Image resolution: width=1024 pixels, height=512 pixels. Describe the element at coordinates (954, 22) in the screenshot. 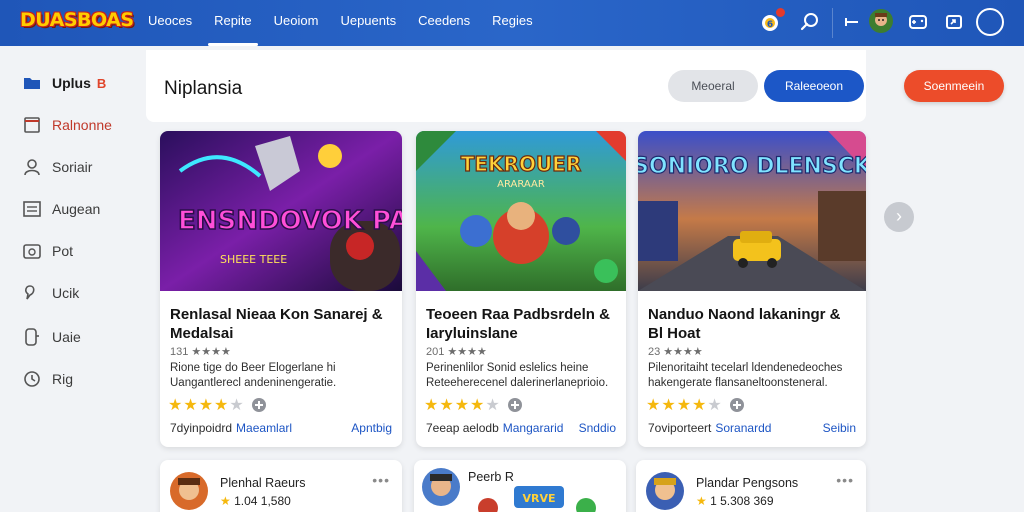

I see `share-icon` at that location.